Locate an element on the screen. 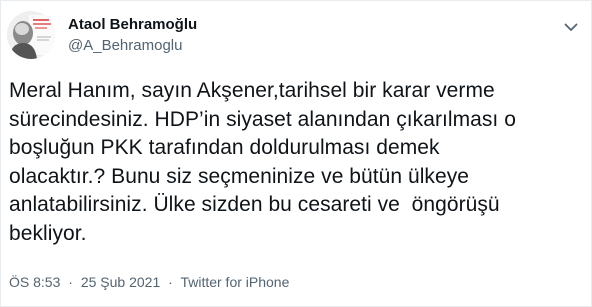 Image resolution: width=592 pixels, height=307 pixels. more-options-button is located at coordinates (571, 27).